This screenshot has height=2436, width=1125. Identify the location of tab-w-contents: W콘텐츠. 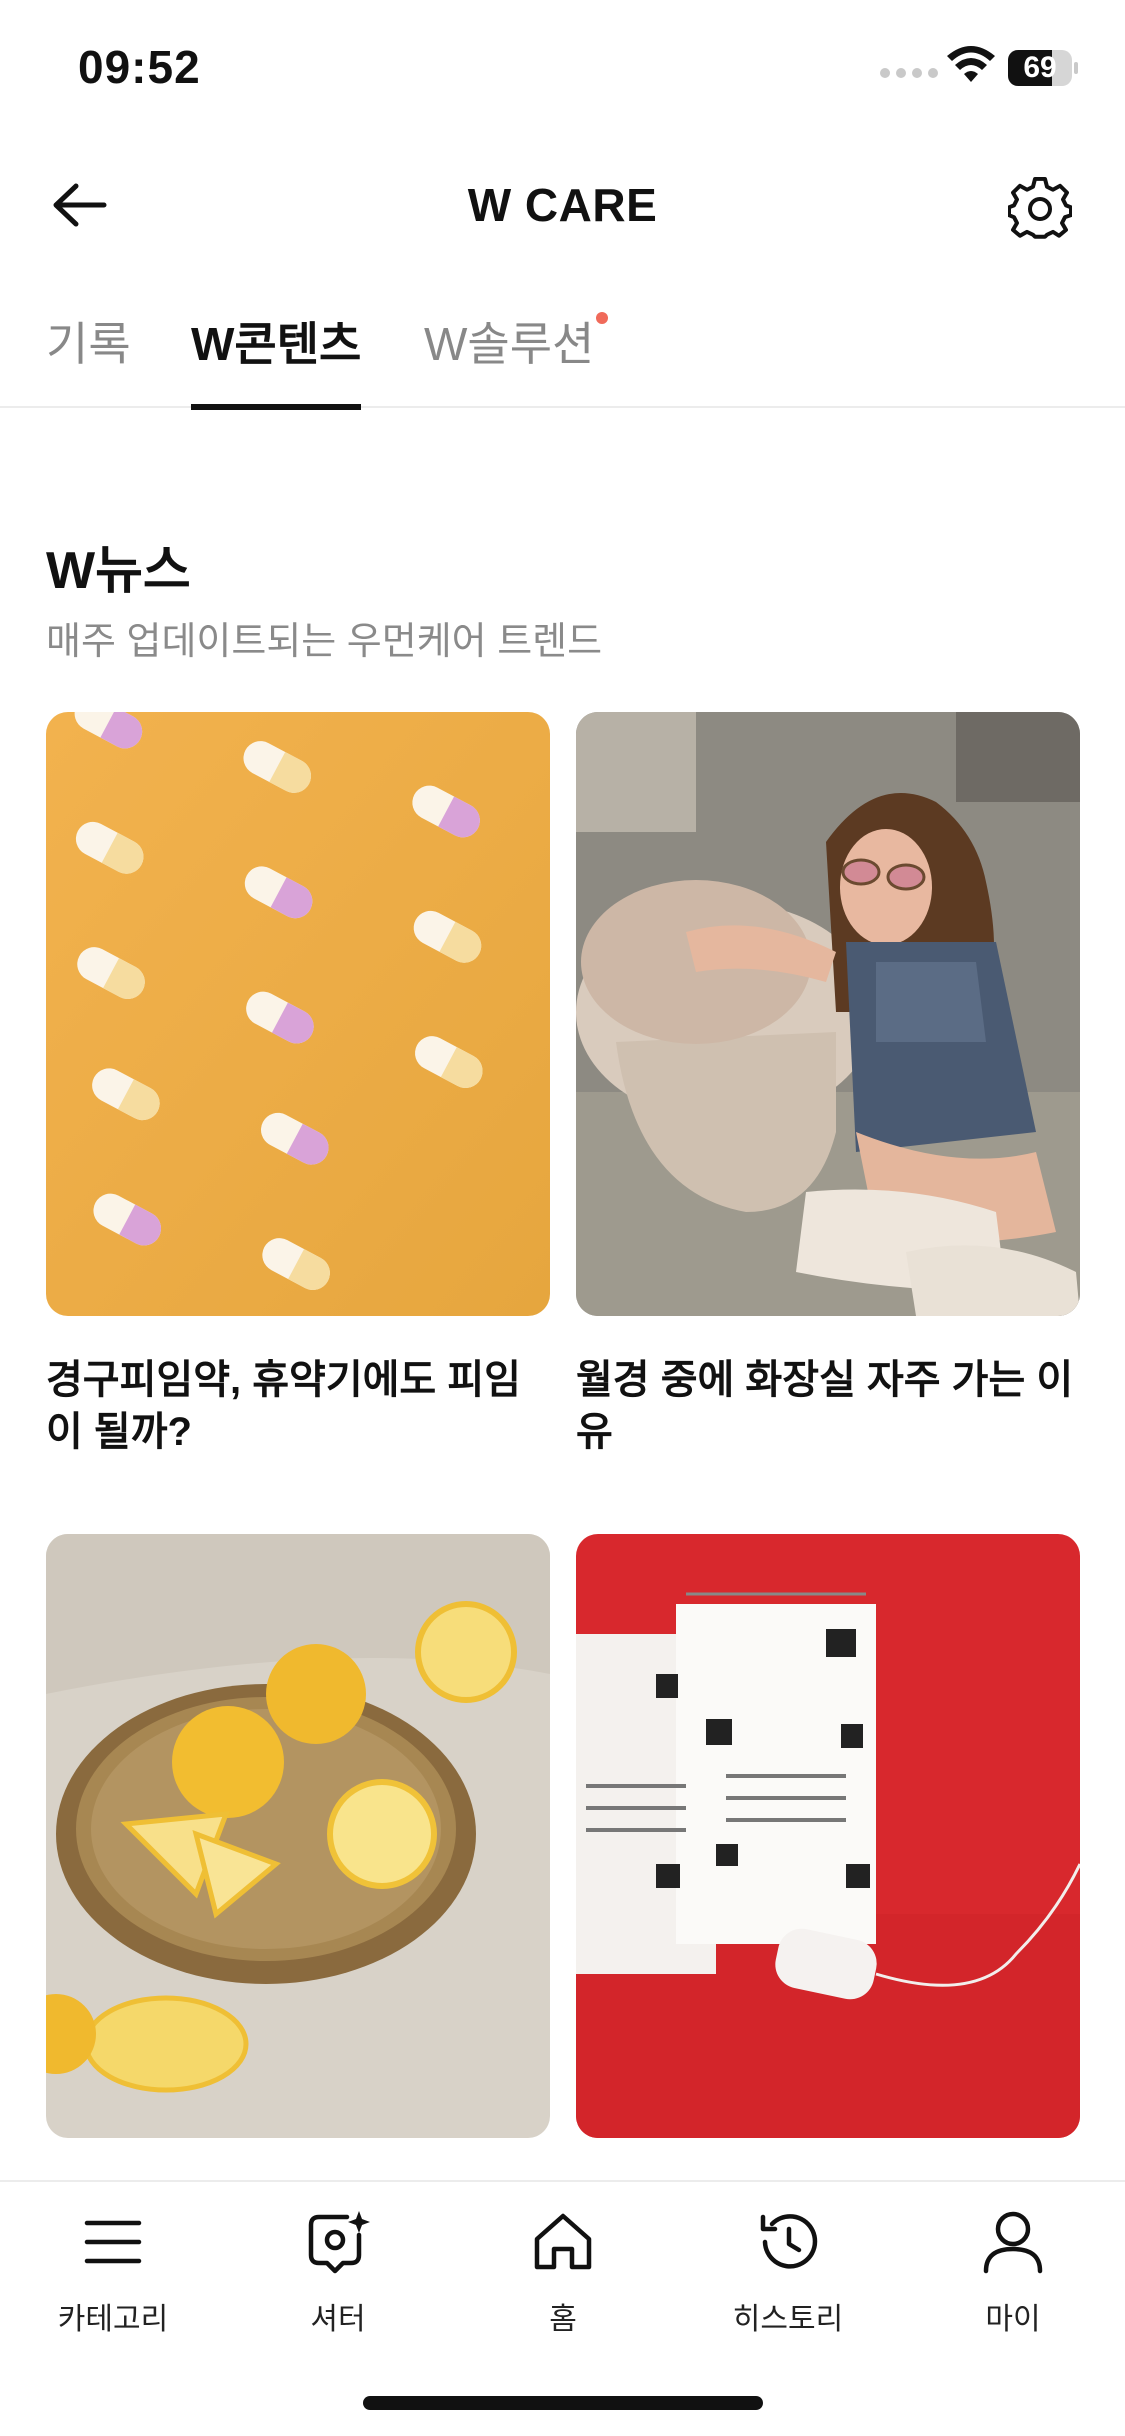
(276, 359).